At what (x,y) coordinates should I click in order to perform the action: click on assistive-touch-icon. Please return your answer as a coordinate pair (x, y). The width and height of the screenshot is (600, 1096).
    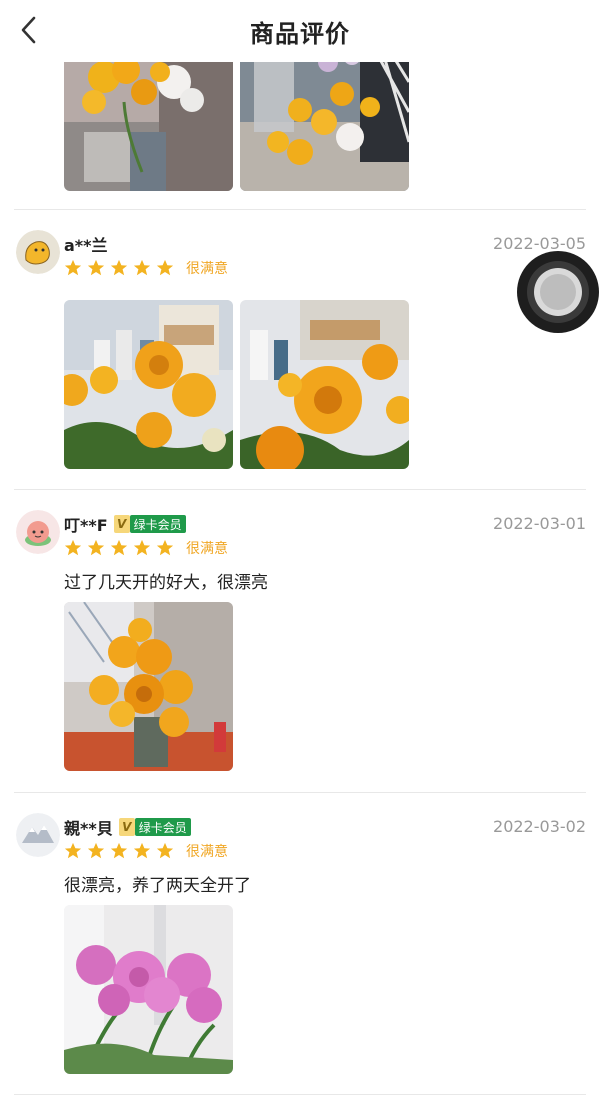
    Looking at the image, I should click on (558, 292).